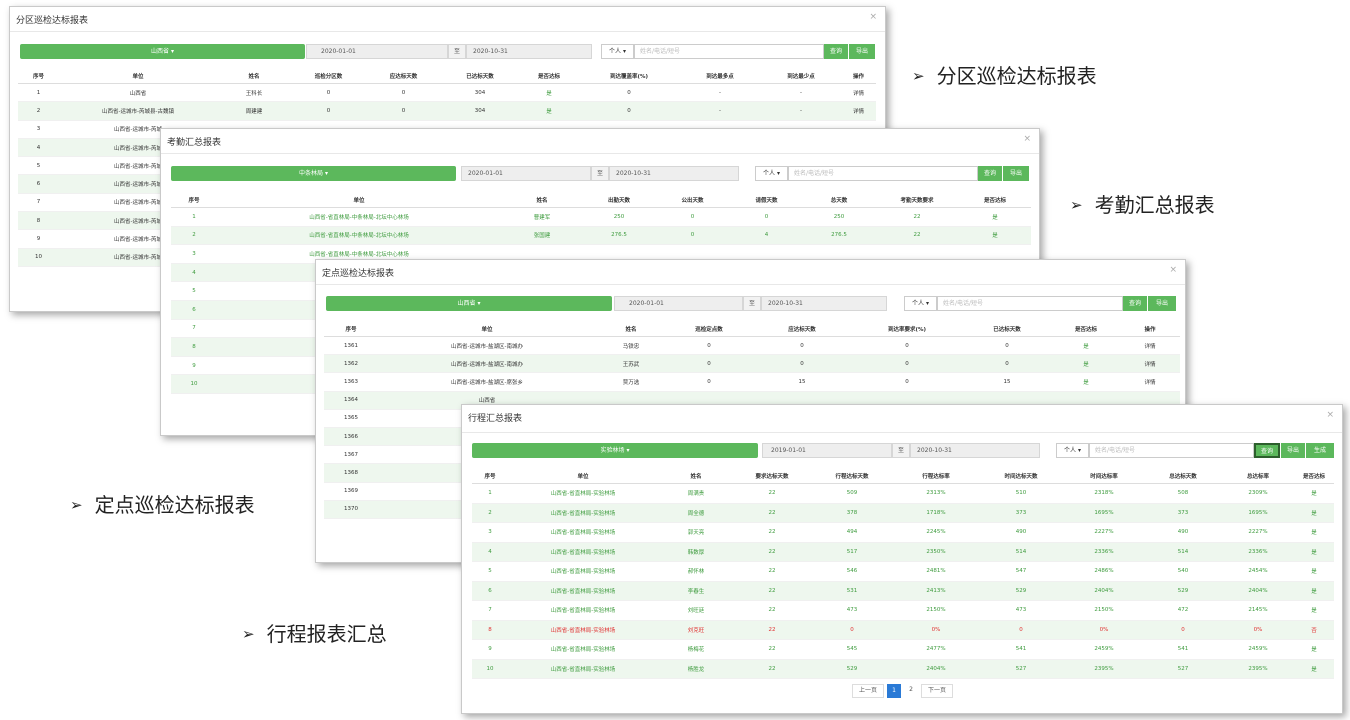 This screenshot has height=720, width=1350. I want to click on table-cell: 509, so click(852, 493).